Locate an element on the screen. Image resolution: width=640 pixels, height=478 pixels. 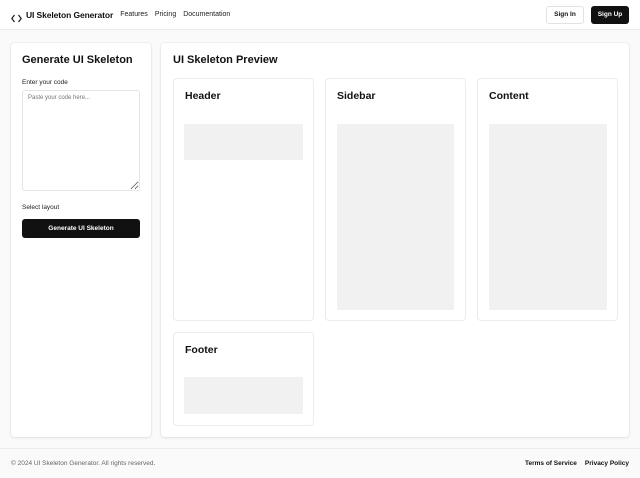
privacy-link: Privacy Policy is located at coordinates (607, 463).